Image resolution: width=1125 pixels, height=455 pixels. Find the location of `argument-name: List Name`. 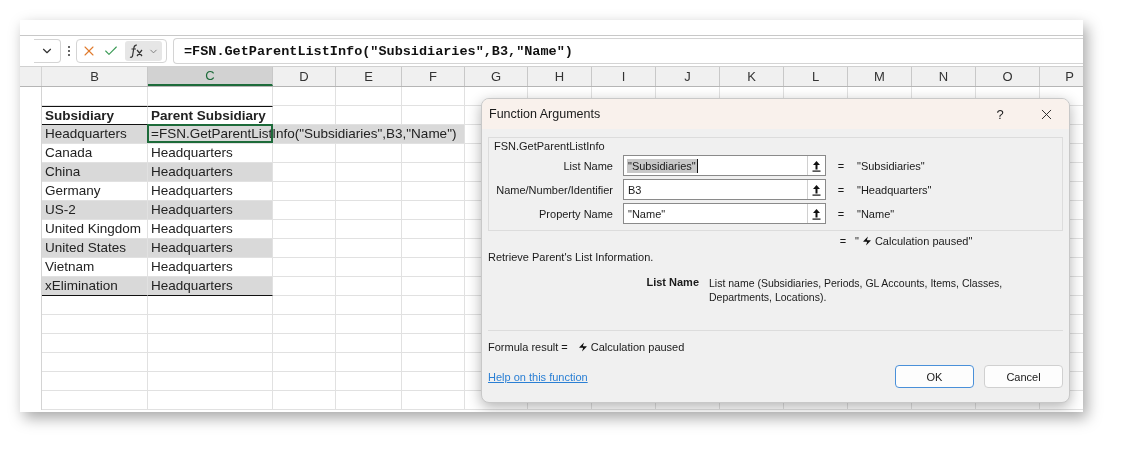

argument-name: List Name is located at coordinates (672, 283).